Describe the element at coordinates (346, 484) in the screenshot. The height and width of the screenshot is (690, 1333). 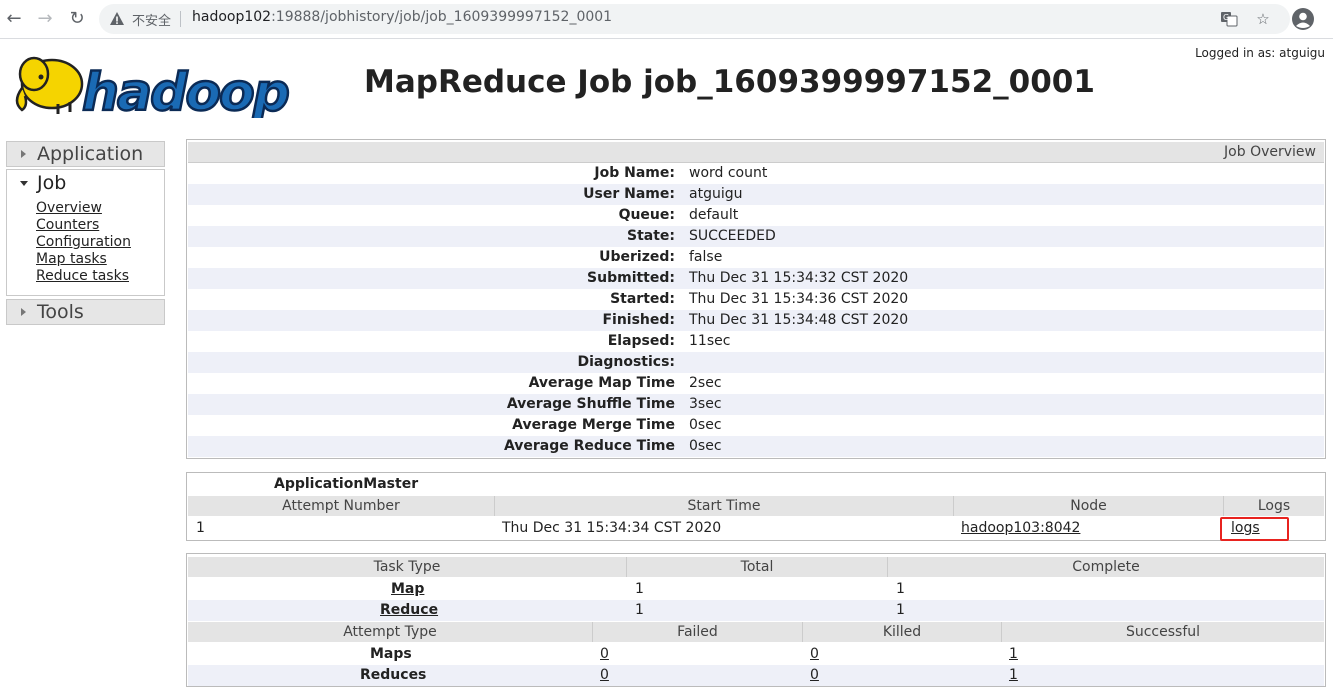
I see `application-master-title: ApplicationMaster` at that location.